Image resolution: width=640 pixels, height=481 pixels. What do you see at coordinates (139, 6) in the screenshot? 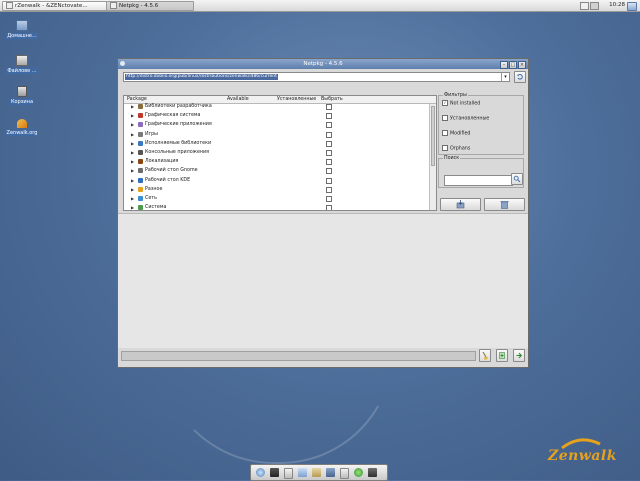
I see `task-label: Netpkg - 4.5.6` at bounding box center [139, 6].